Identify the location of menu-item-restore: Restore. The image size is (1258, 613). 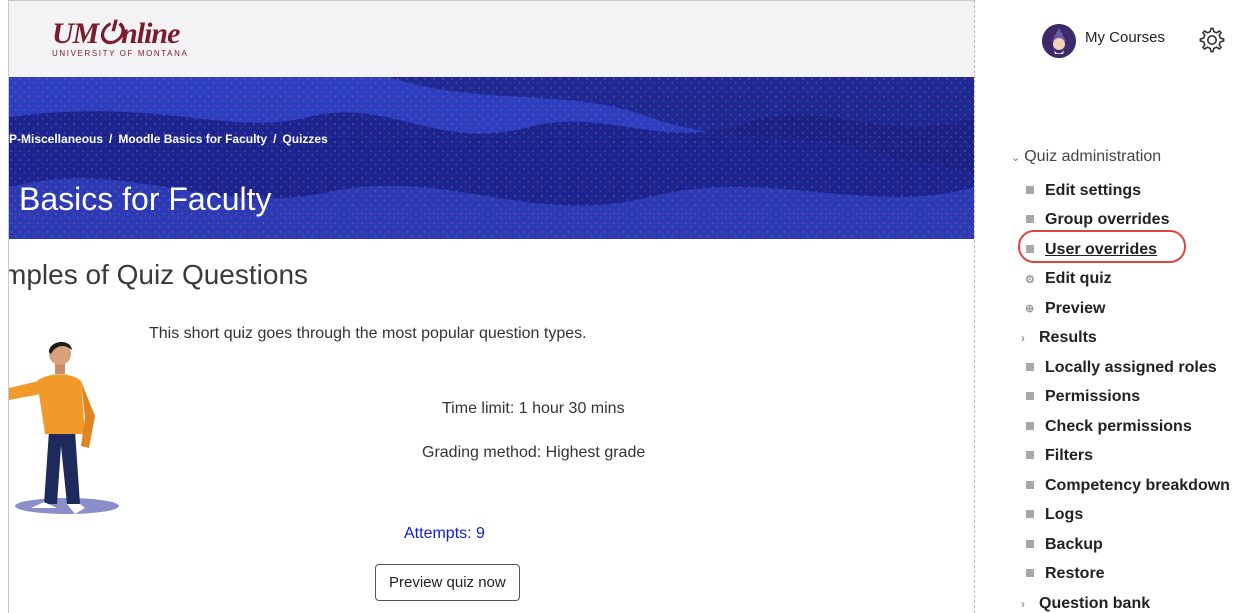
(1127, 575).